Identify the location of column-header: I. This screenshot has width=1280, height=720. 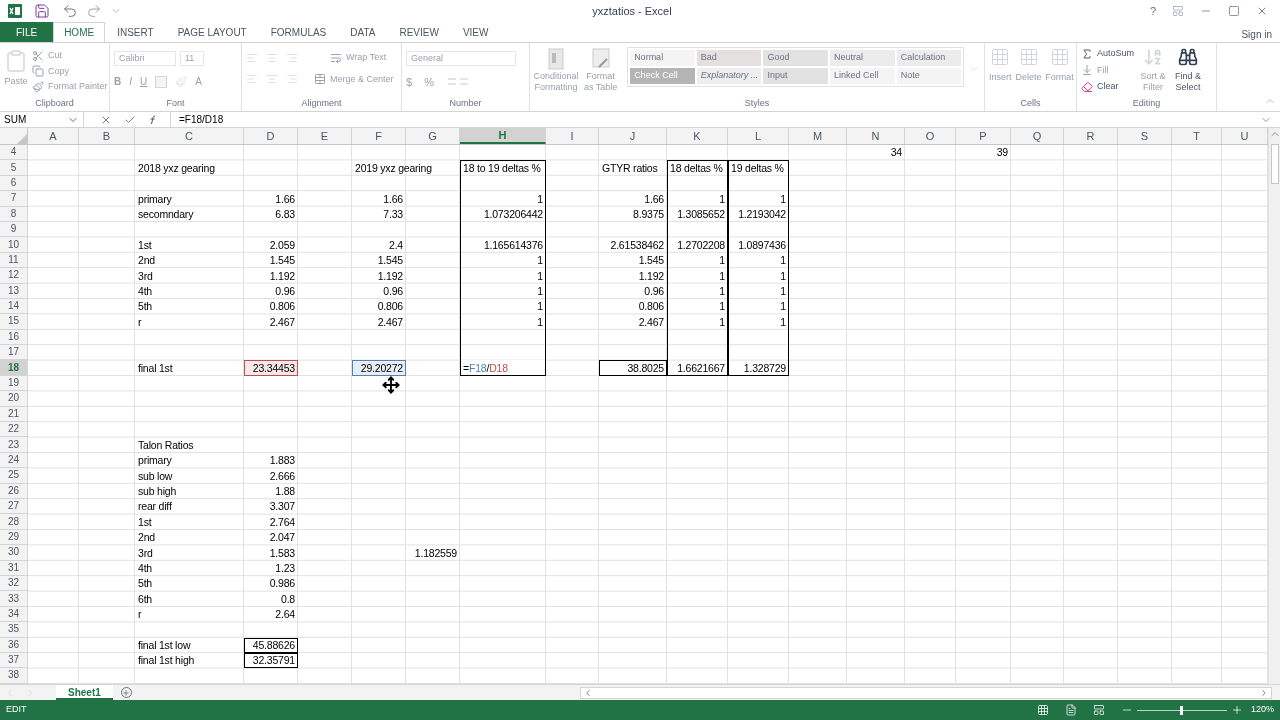
(572, 136).